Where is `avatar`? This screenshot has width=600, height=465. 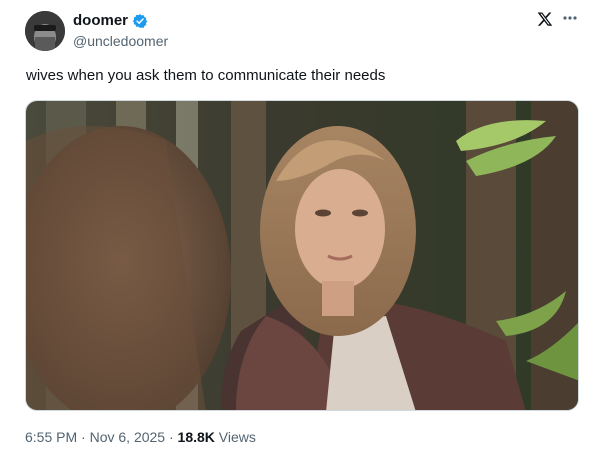
avatar is located at coordinates (45, 31).